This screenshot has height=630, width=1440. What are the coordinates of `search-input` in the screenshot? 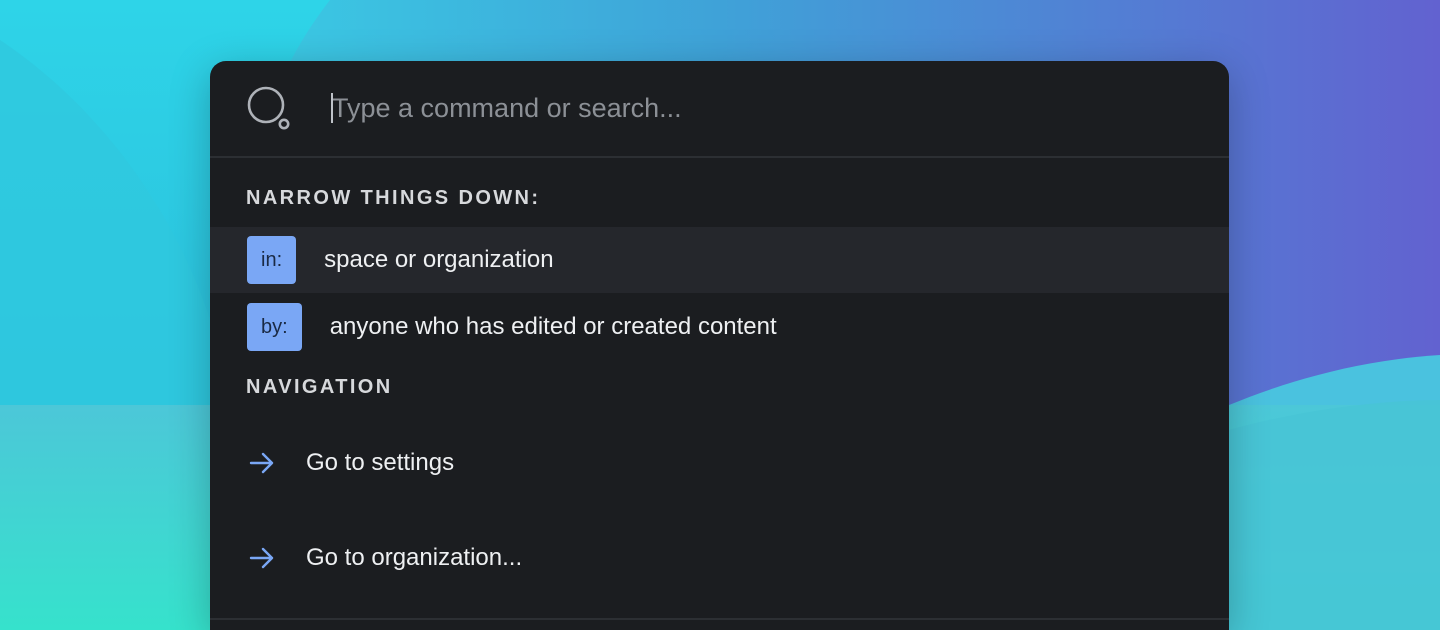 It's located at (761, 108).